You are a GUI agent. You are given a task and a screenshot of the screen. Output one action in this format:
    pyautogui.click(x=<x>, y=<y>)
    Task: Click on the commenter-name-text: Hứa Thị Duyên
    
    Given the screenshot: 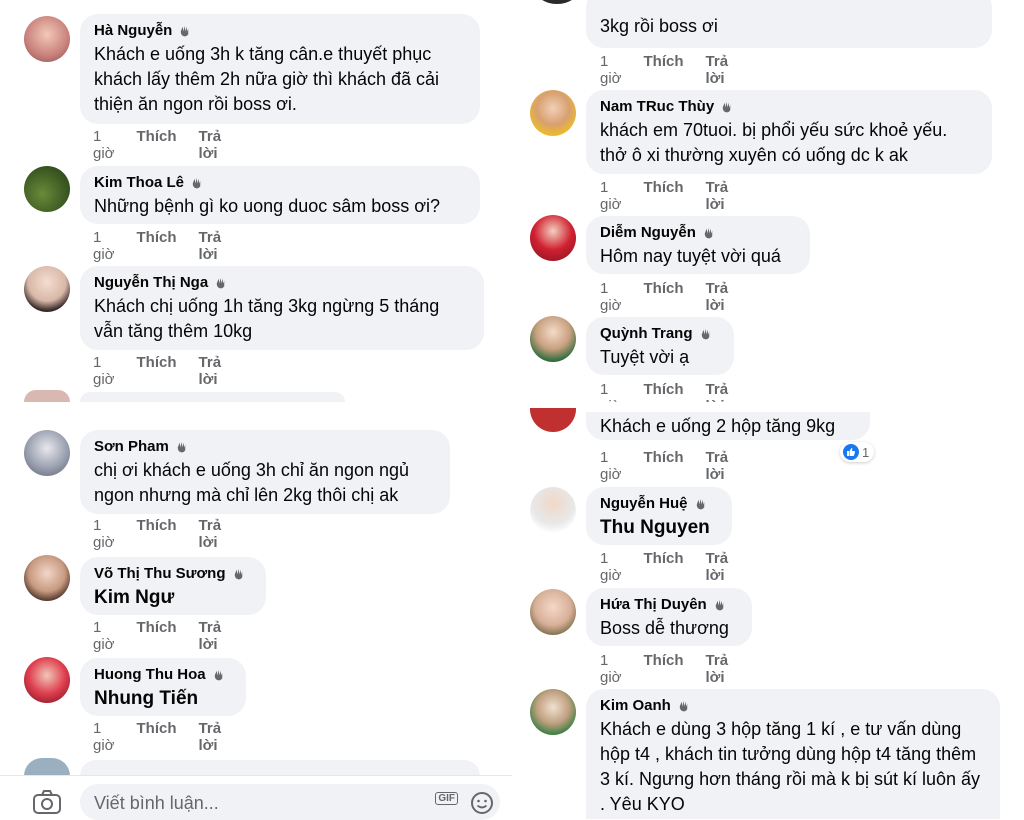 What is the action you would take?
    pyautogui.click(x=653, y=604)
    